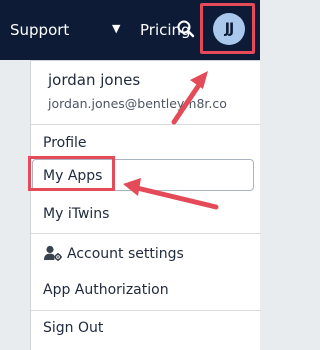  Describe the element at coordinates (137, 103) in the screenshot. I see `user-email: jordan.jones@bentleym8r.co` at that location.